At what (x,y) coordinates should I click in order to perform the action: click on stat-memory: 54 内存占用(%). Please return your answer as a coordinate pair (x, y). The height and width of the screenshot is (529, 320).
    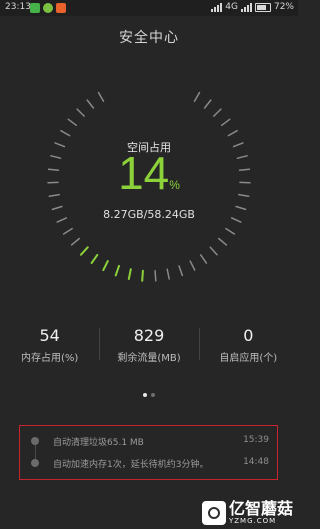
    Looking at the image, I should click on (49, 345).